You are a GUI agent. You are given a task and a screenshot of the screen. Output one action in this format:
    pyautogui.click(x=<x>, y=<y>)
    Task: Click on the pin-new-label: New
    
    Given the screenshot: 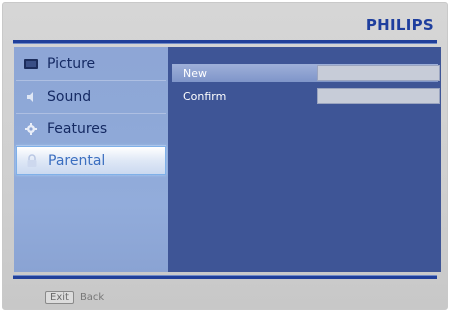 What is the action you would take?
    pyautogui.click(x=195, y=73)
    